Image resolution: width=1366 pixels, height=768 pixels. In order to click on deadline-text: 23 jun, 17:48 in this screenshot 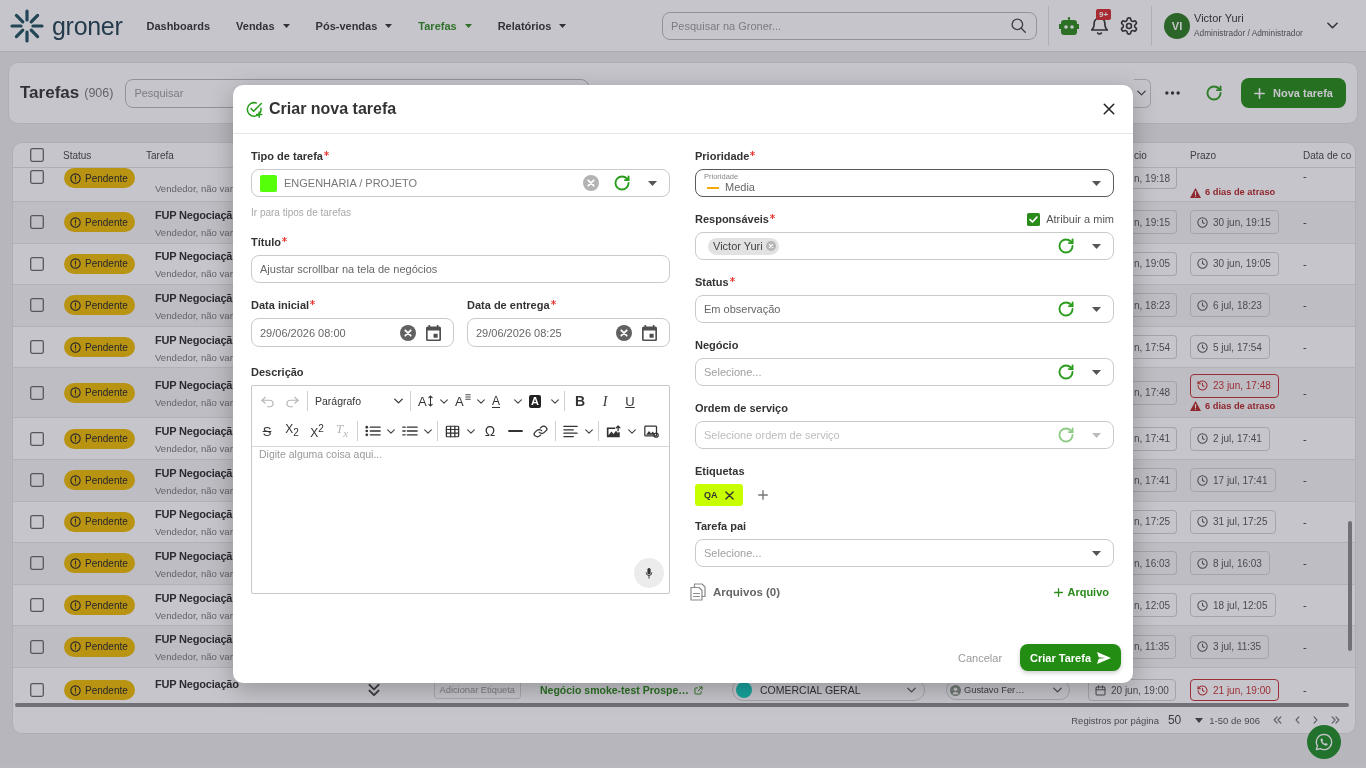, I will do `click(1242, 386)`.